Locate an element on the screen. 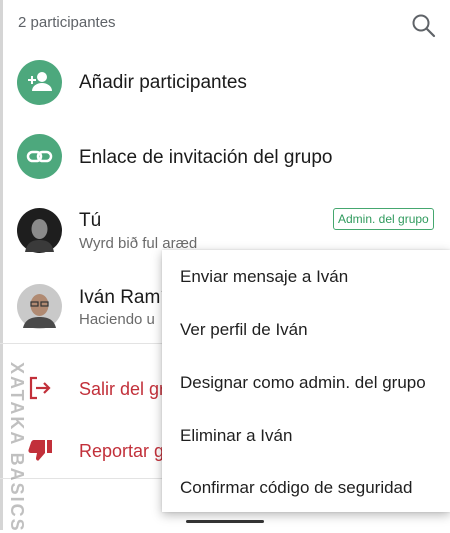 The width and height of the screenshot is (450, 533). participant-name: Tú is located at coordinates (90, 220).